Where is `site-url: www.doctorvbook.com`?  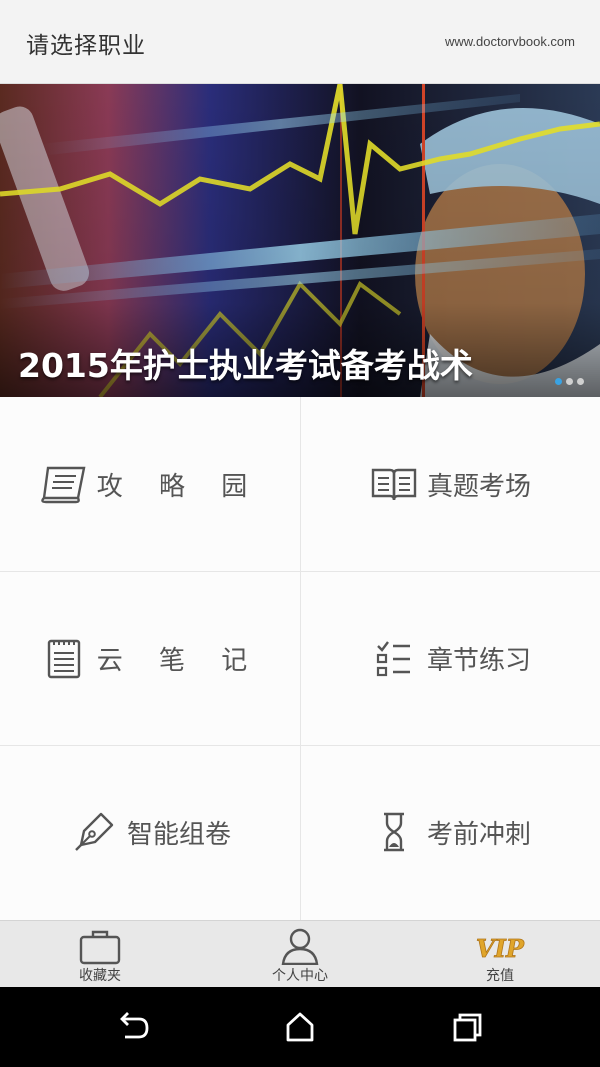
site-url: www.doctorvbook.com is located at coordinates (510, 41).